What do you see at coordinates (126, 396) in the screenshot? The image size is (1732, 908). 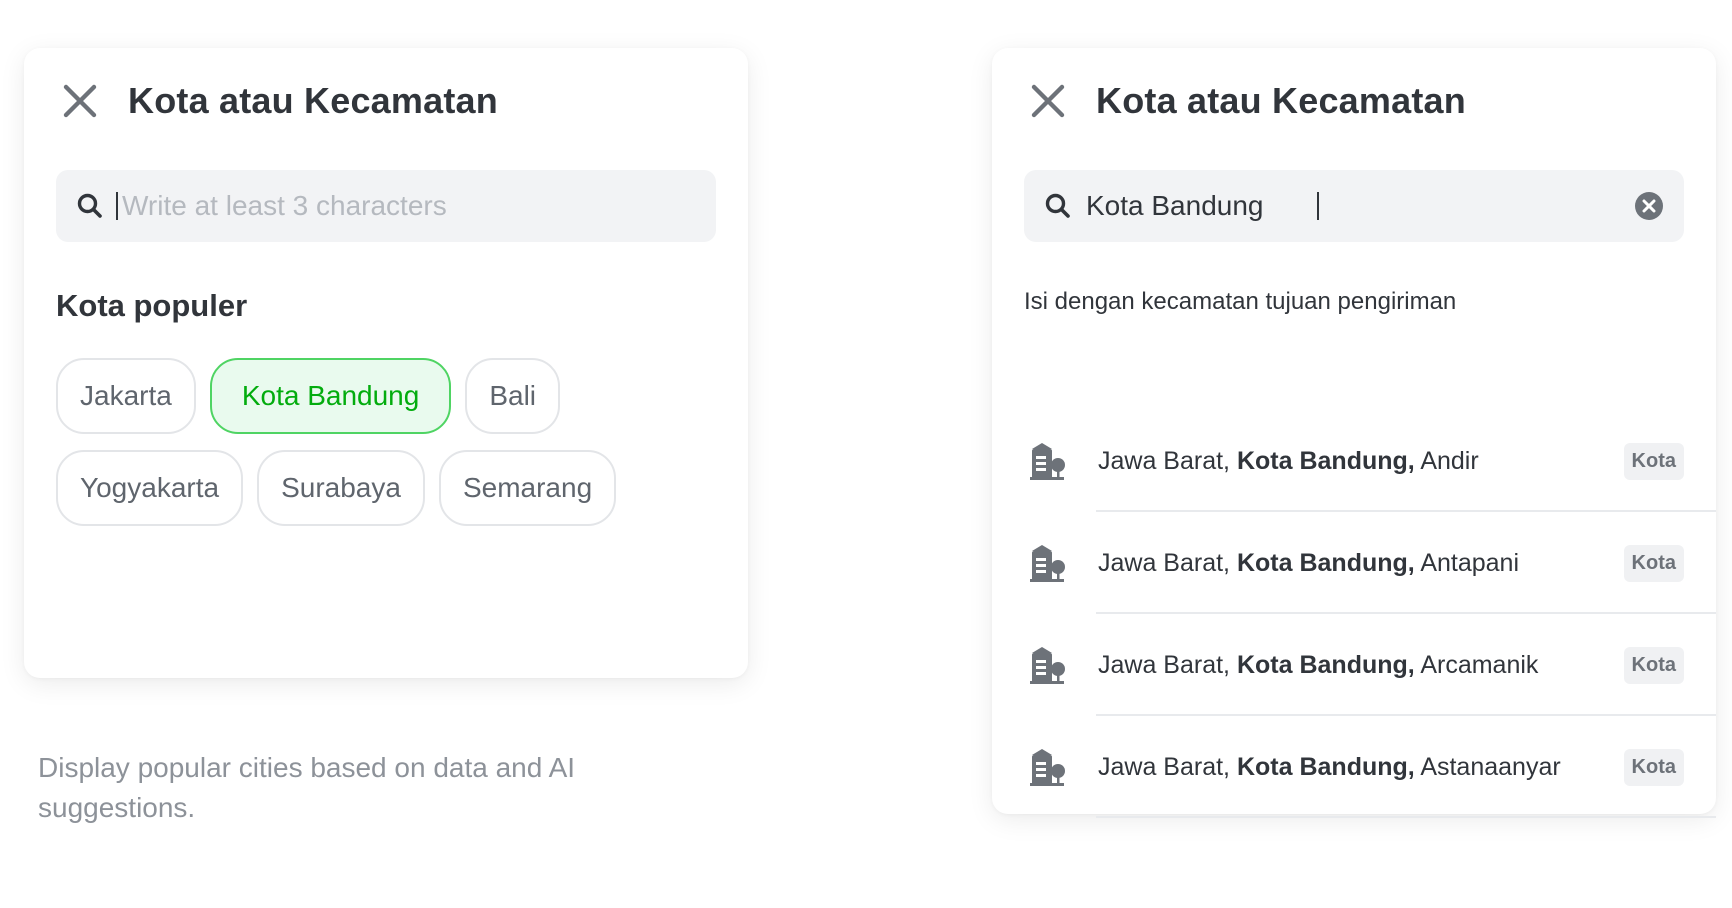 I see `chip-jakarta: Jakarta` at bounding box center [126, 396].